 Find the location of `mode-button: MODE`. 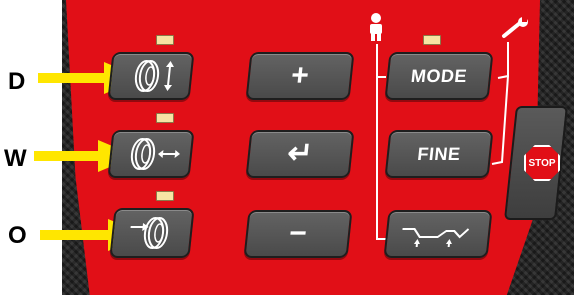

mode-button: MODE is located at coordinates (439, 76).